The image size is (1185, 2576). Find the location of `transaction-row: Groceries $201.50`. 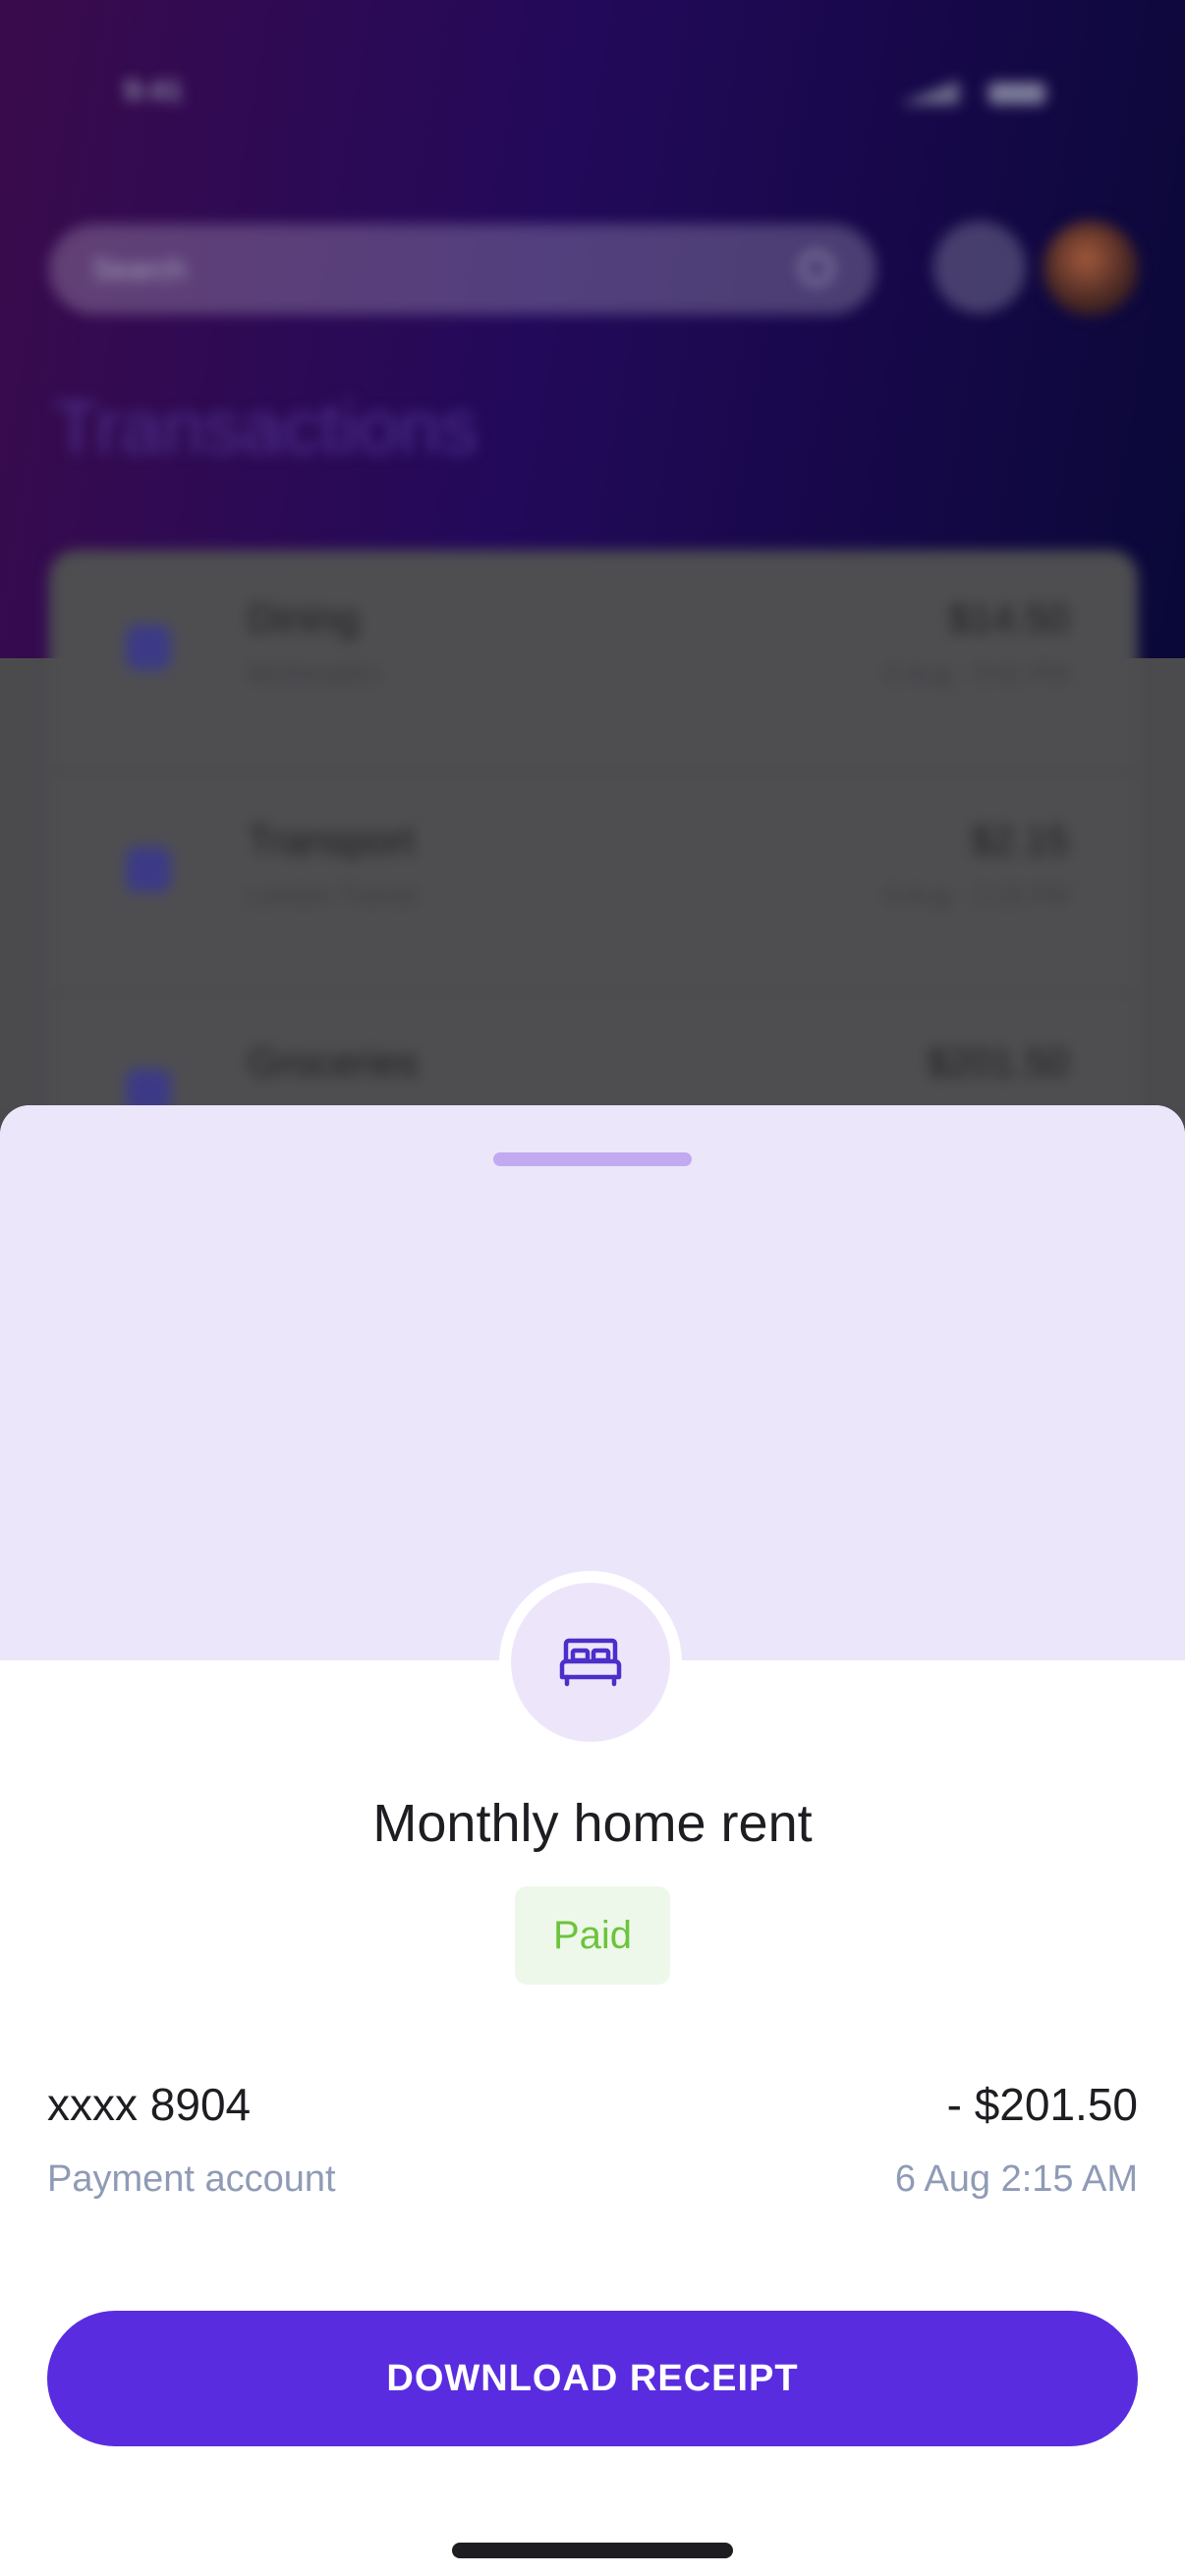

transaction-row: Groceries $201.50 is located at coordinates (594, 1052).